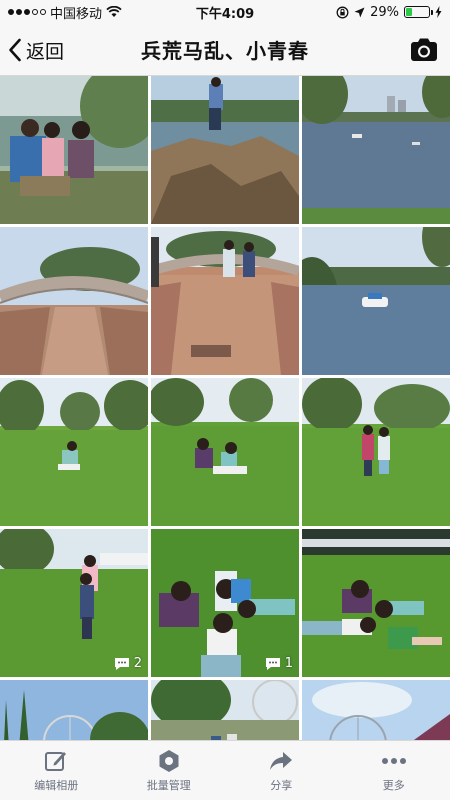  I want to click on charging-icon, so click(438, 12).